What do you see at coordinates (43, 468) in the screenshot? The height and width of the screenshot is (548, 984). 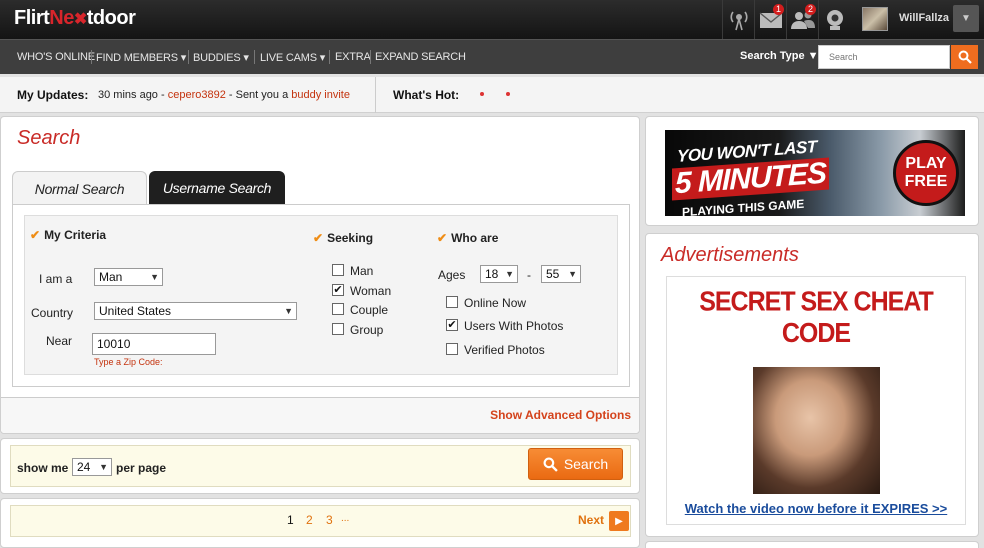 I see `show-me-label: show me` at bounding box center [43, 468].